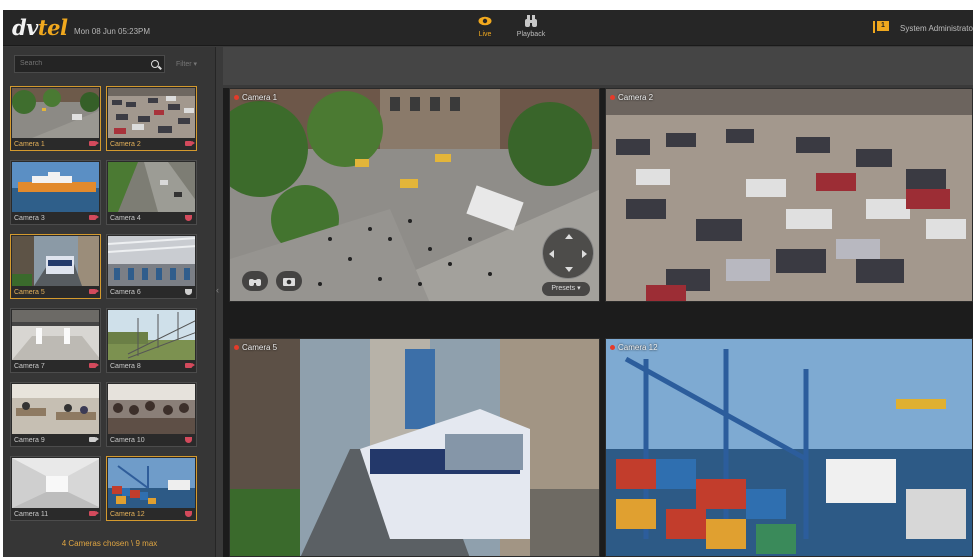 The height and width of the screenshot is (557, 976). I want to click on search-box, so click(89, 64).